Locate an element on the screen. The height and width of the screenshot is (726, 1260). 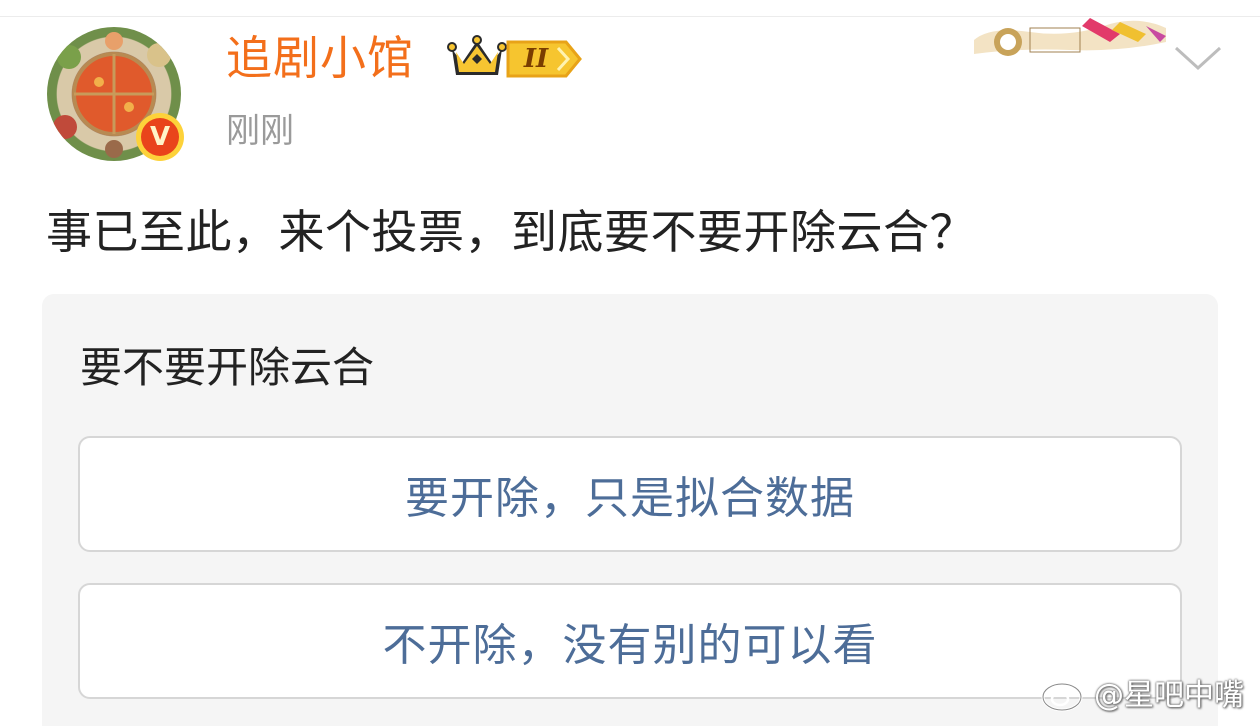
post-timestamp: 刚刚 is located at coordinates (260, 131).